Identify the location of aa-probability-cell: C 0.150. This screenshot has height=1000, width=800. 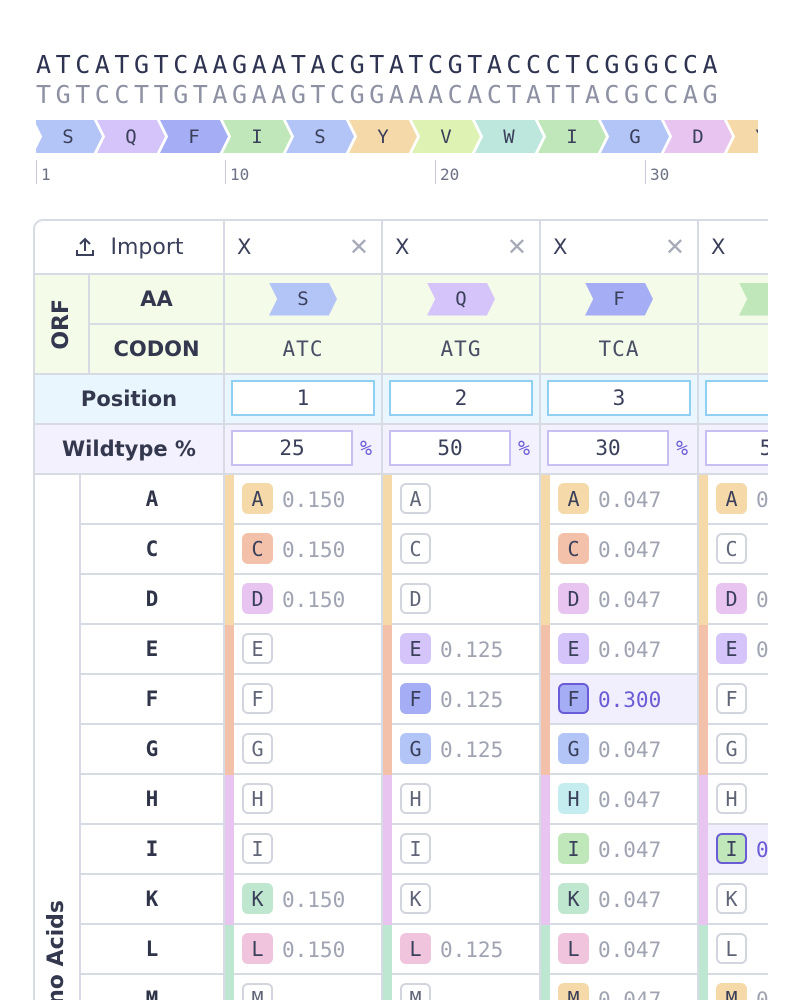
(304, 550).